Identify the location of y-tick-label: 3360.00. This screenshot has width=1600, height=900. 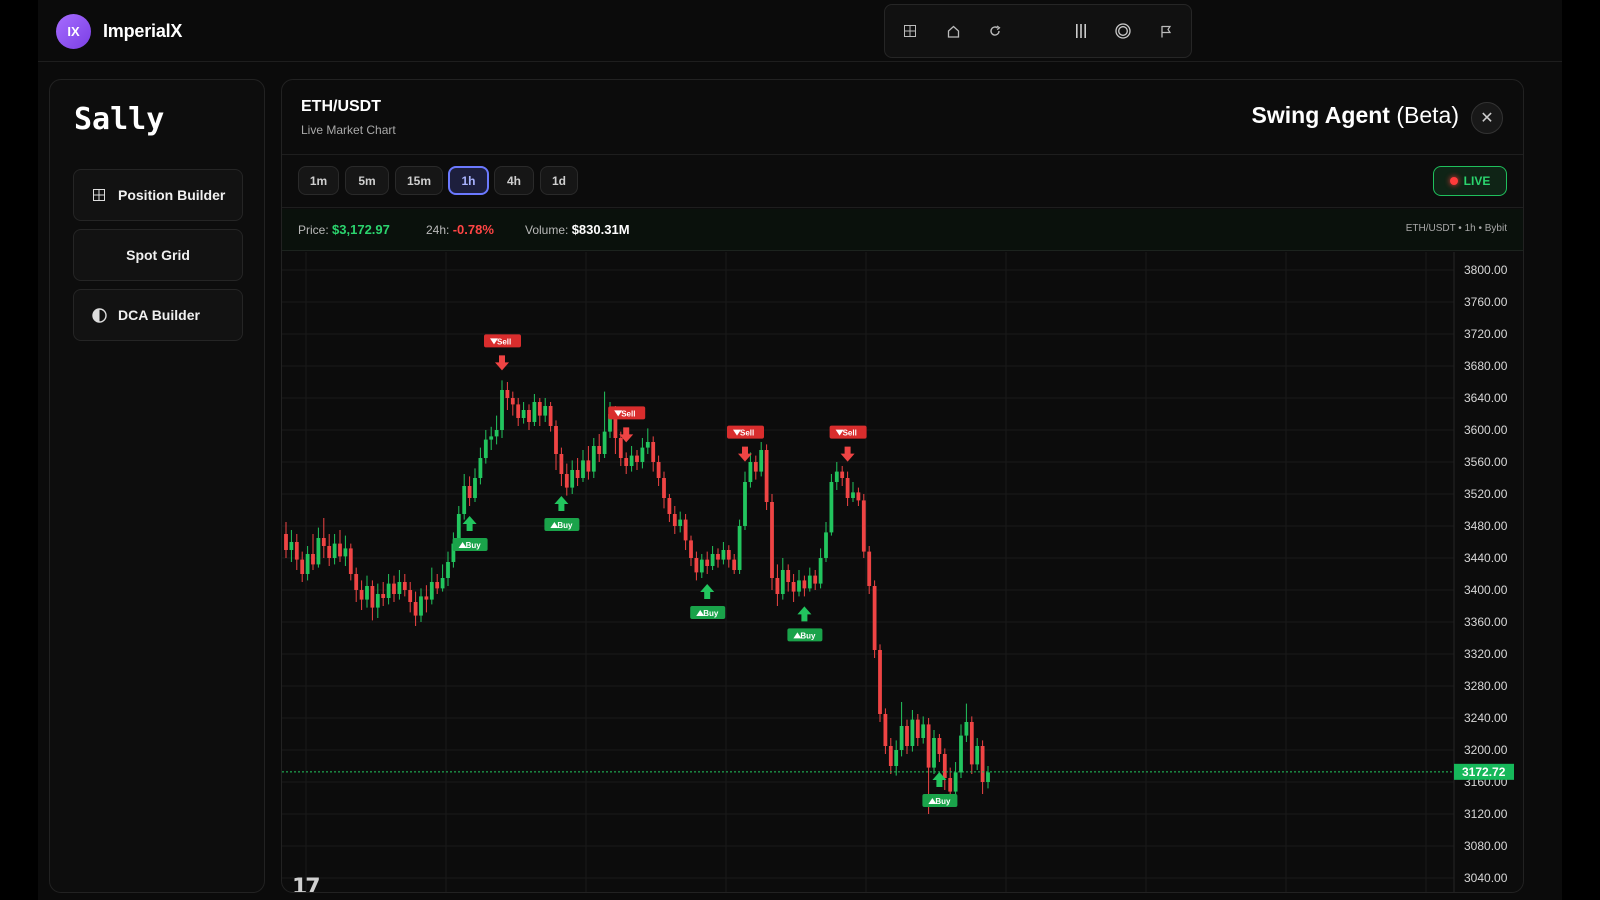
(1486, 622).